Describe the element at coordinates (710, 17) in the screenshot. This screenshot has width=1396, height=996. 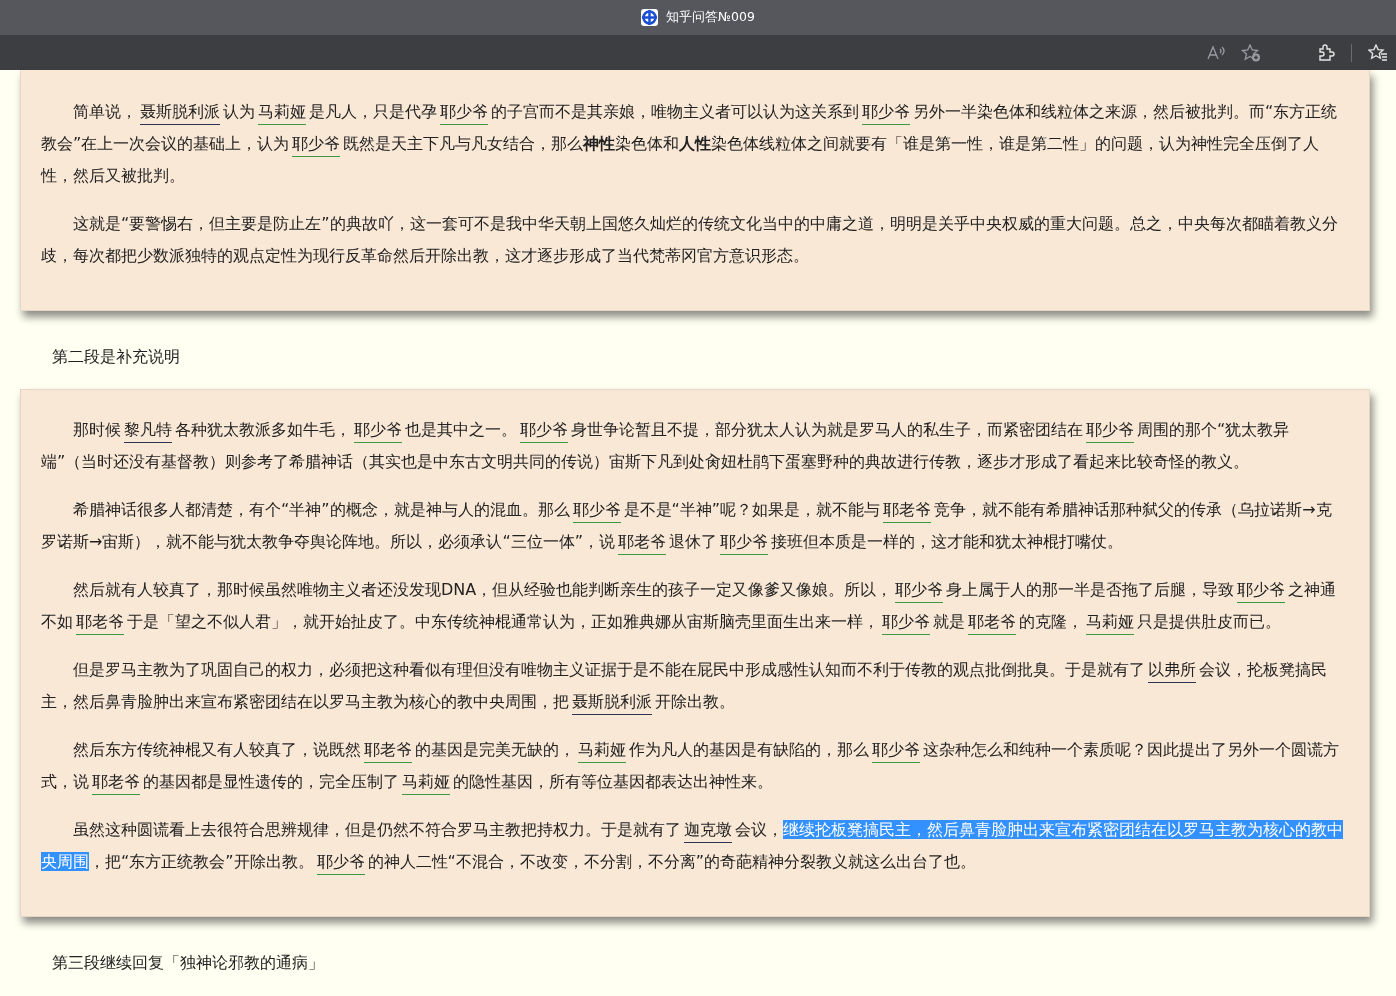
I see `window-title: 知乎问答№009` at that location.